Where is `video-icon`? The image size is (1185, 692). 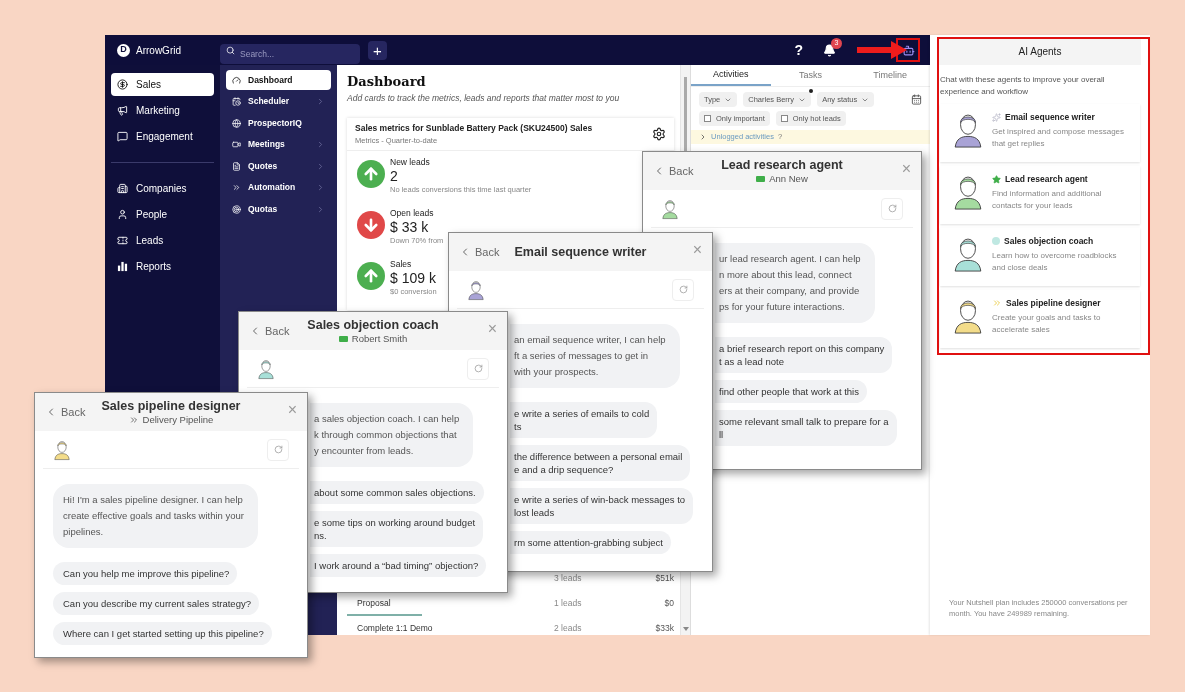 video-icon is located at coordinates (236, 144).